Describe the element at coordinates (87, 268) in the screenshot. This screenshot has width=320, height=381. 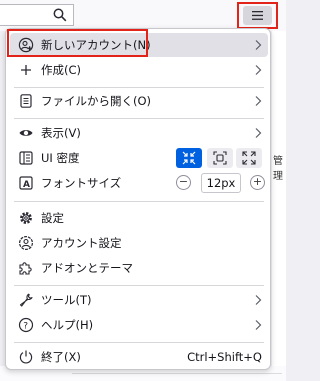
I see `menu-item-label: アドオンとテーマ` at that location.